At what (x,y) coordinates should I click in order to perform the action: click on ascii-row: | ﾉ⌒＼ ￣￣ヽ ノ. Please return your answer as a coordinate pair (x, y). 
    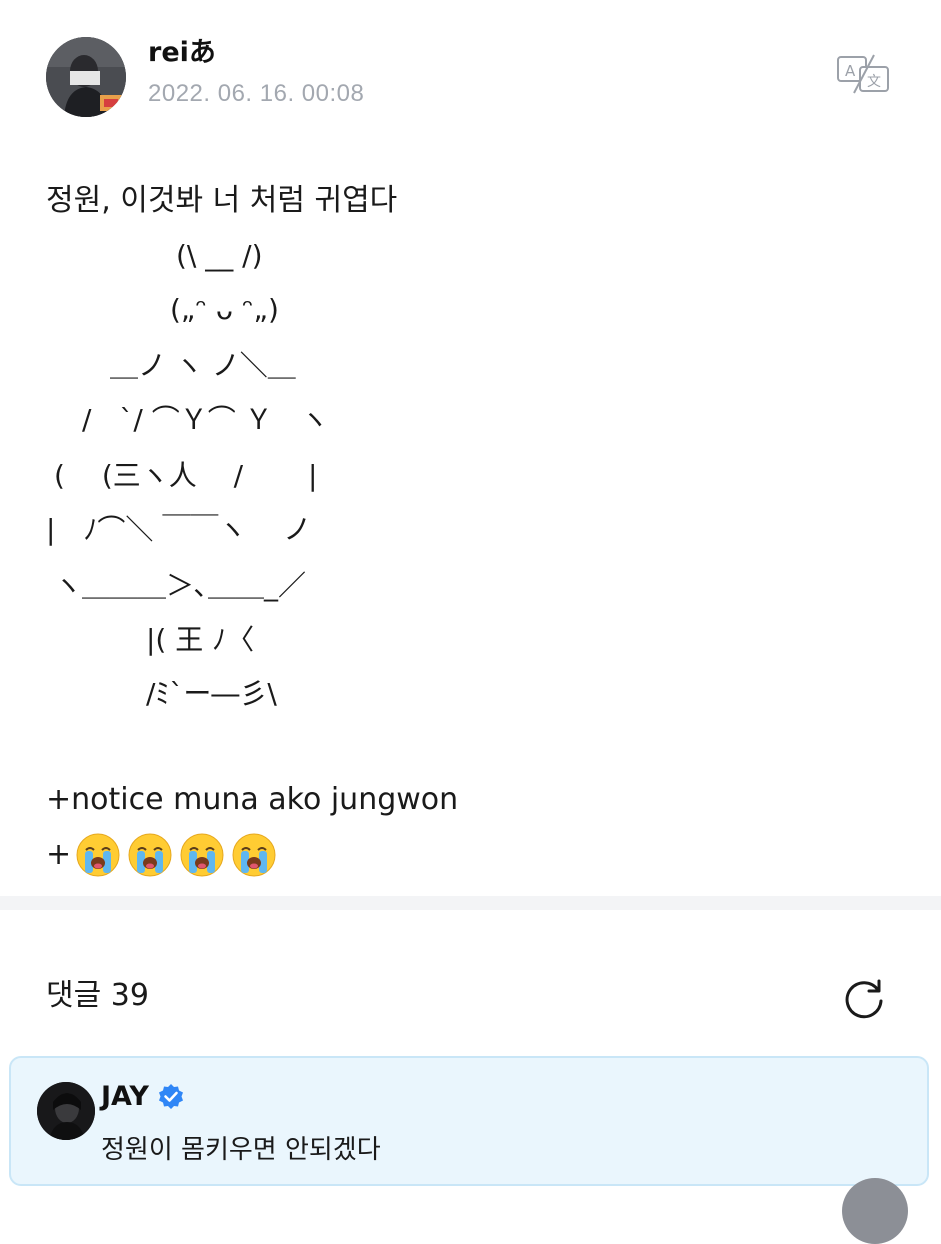
    Looking at the image, I should click on (179, 529).